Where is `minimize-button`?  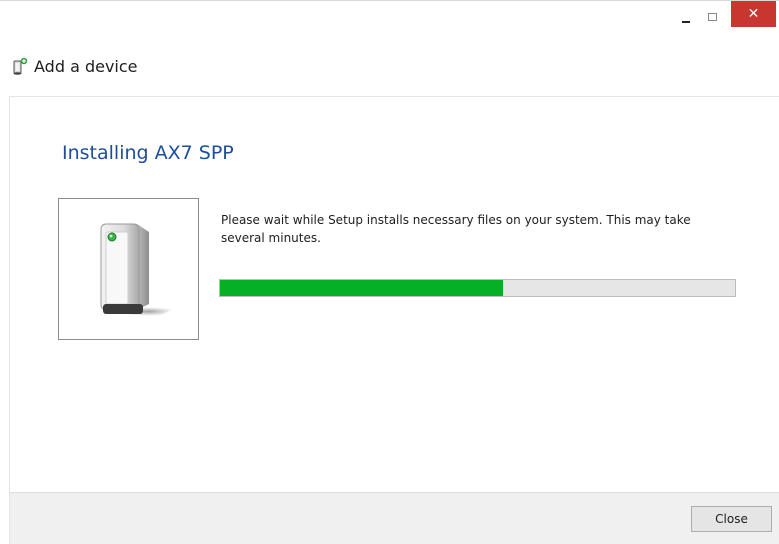
minimize-button is located at coordinates (686, 16).